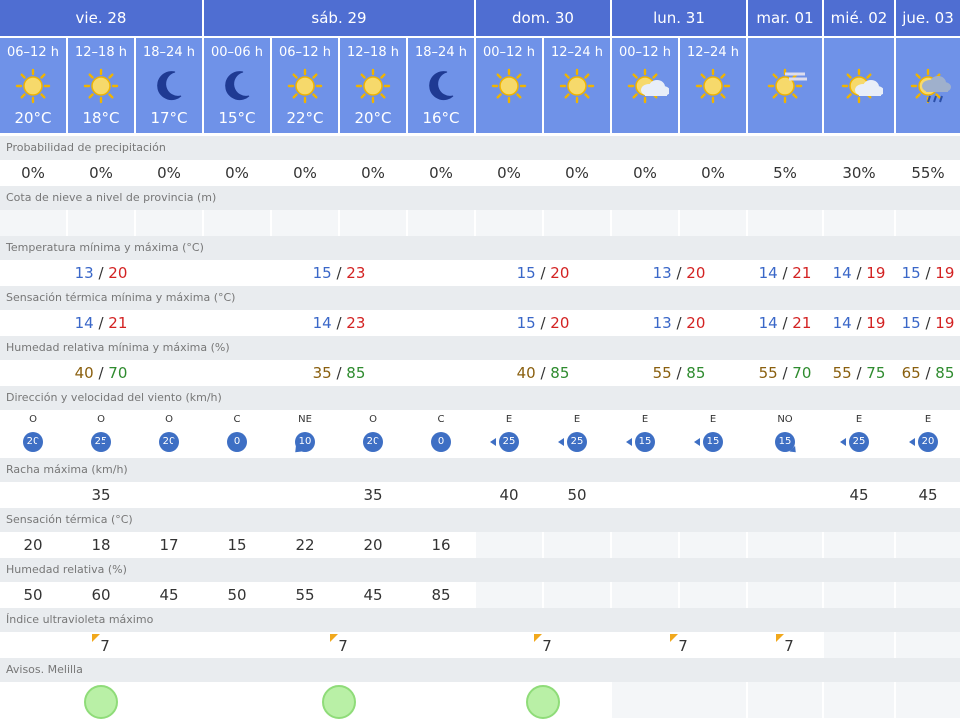 This screenshot has width=960, height=720. I want to click on humidity-single-cell: 45, so click(169, 595).